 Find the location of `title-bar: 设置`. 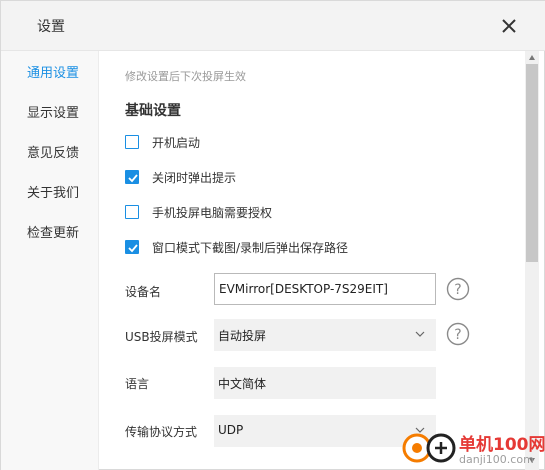

title-bar: 设置 is located at coordinates (273, 26).